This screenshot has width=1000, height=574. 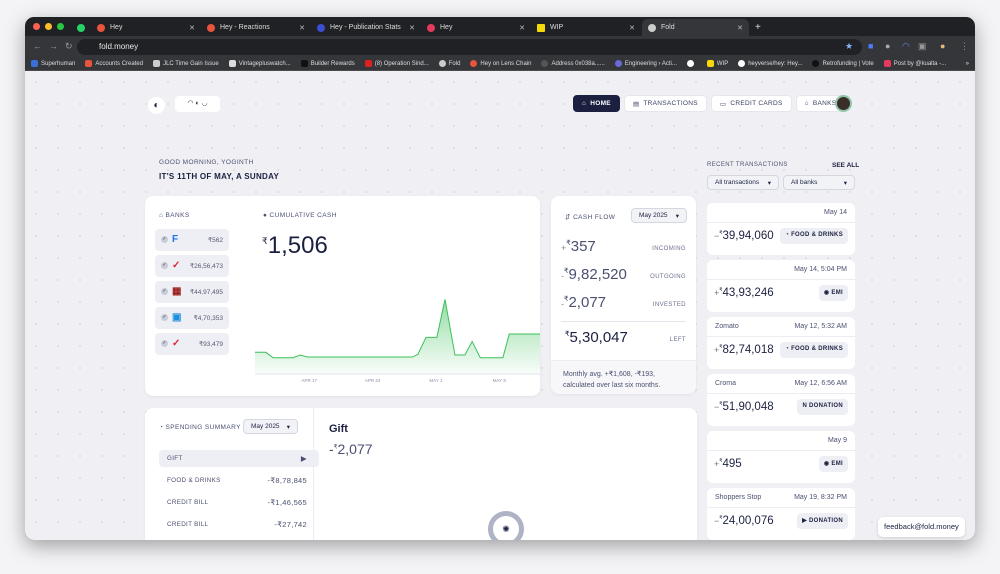 I want to click on more-bookmarks-icon: », so click(x=967, y=64).